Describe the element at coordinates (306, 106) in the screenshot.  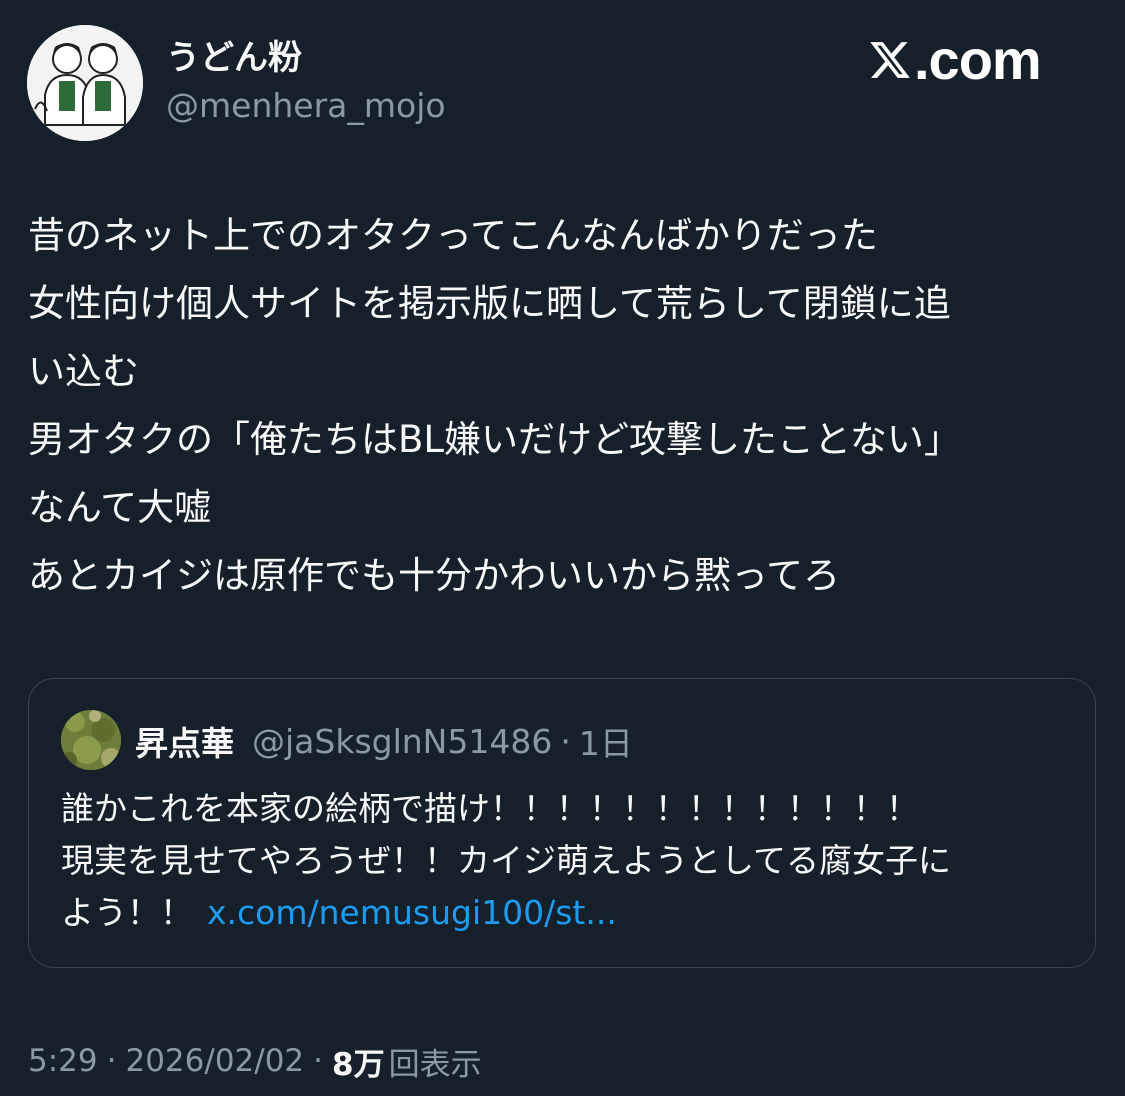
I see `author-handle: @menhera_mojo` at that location.